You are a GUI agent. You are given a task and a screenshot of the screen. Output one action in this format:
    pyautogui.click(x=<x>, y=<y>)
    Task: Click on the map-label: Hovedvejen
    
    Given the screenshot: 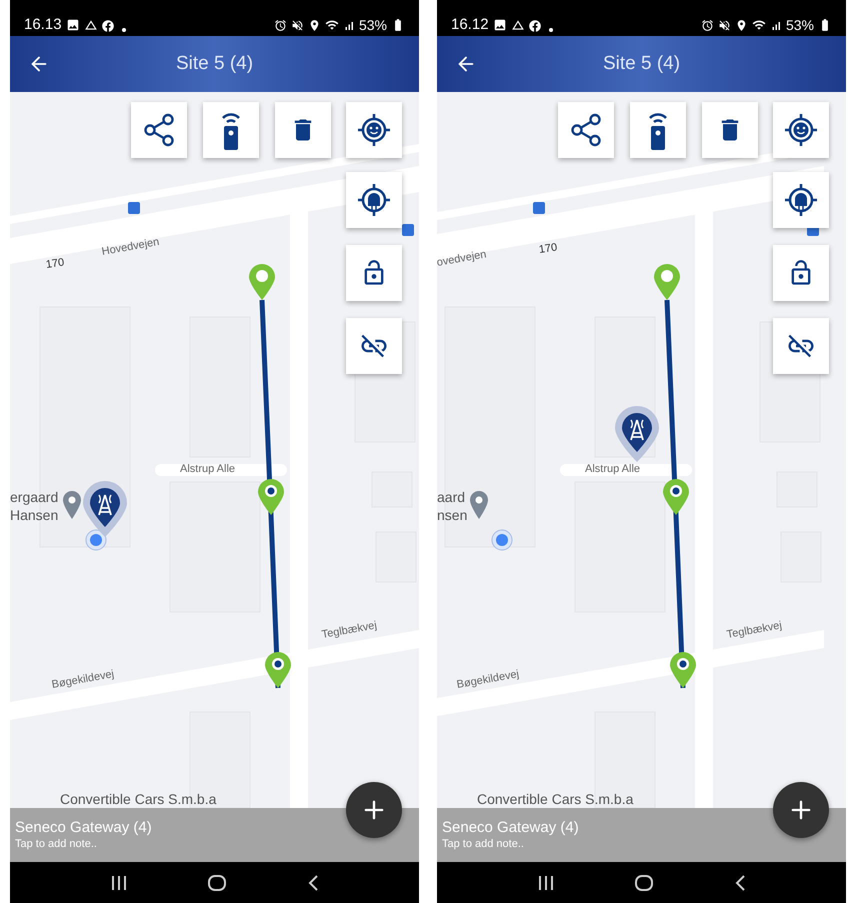 What is the action you would take?
    pyautogui.click(x=130, y=247)
    